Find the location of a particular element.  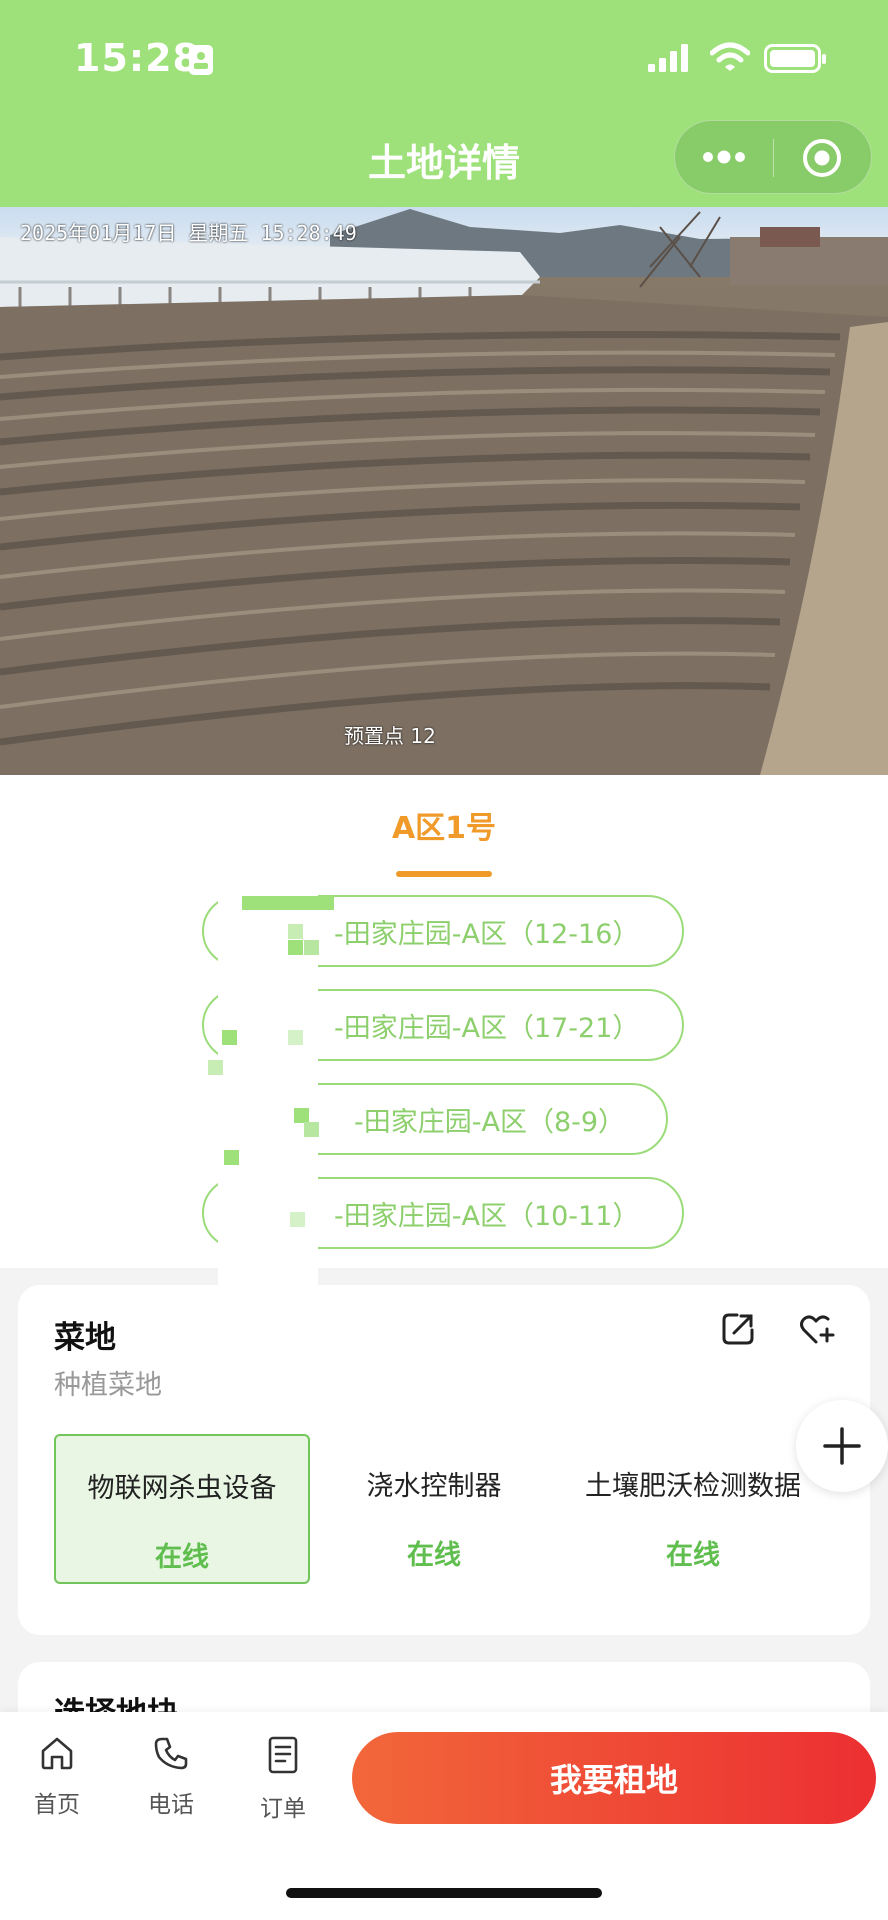

more-icon is located at coordinates (724, 157).